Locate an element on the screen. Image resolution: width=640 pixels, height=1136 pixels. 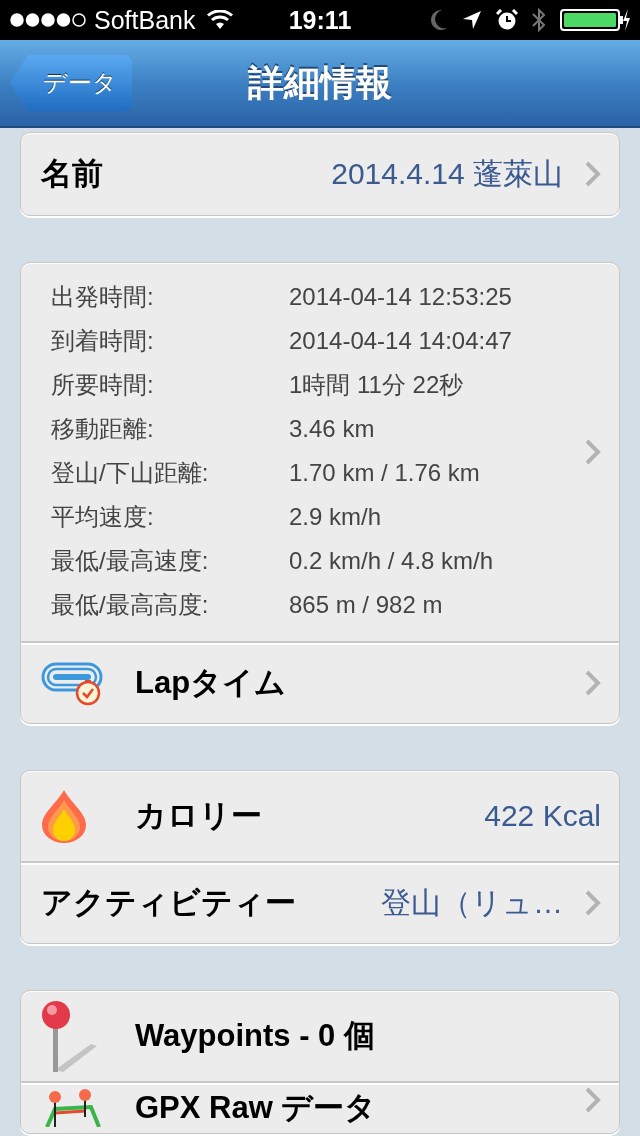
row-label: アクティビティー is located at coordinates (168, 903).